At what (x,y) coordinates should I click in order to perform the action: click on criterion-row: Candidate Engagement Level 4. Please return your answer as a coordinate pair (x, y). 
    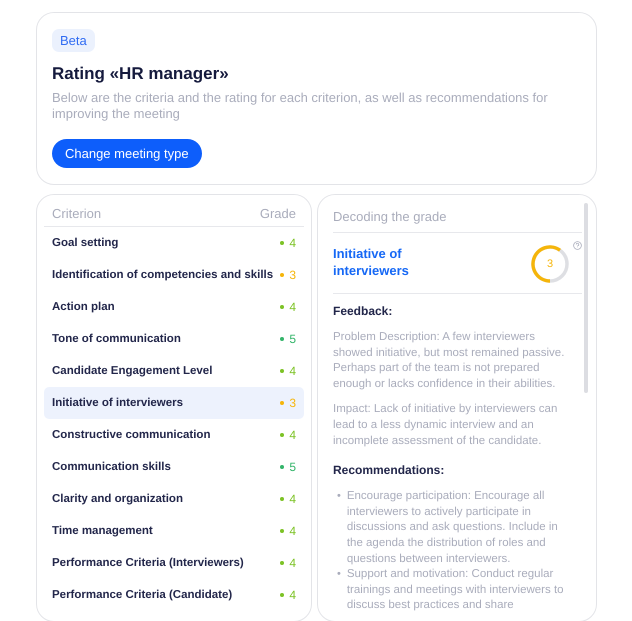
    Looking at the image, I should click on (174, 371).